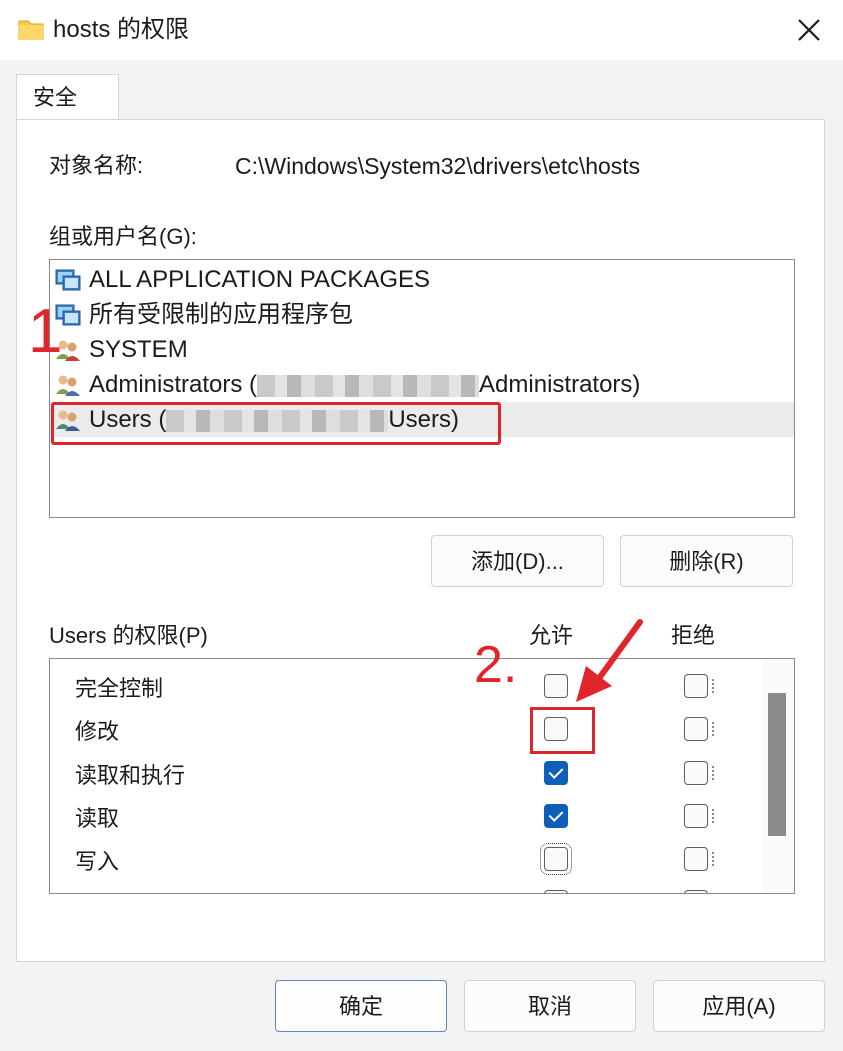 The height and width of the screenshot is (1051, 843). I want to click on group-item-administrators: Administrators (Administrators), so click(422, 384).